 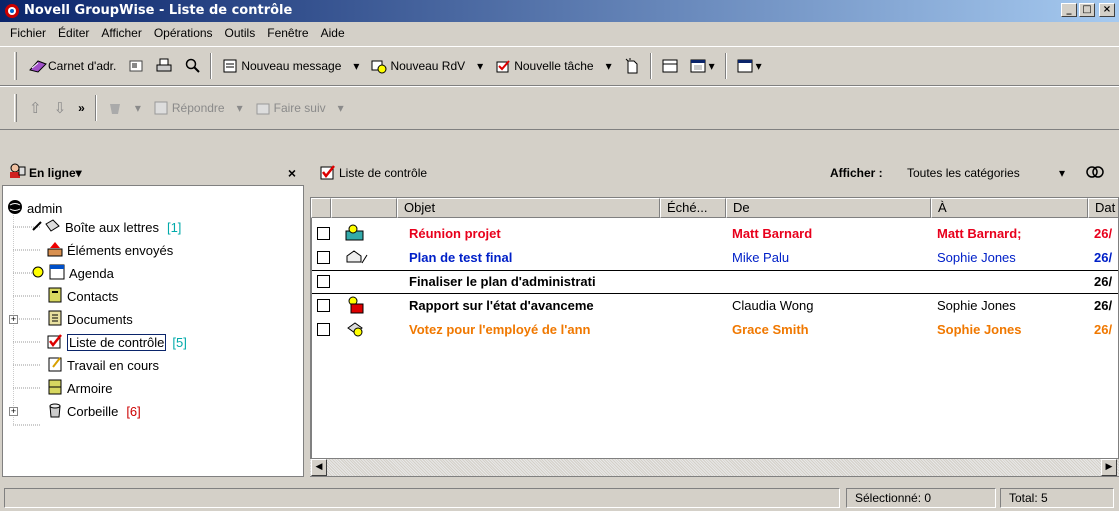 I want to click on print-button, so click(x=164, y=66).